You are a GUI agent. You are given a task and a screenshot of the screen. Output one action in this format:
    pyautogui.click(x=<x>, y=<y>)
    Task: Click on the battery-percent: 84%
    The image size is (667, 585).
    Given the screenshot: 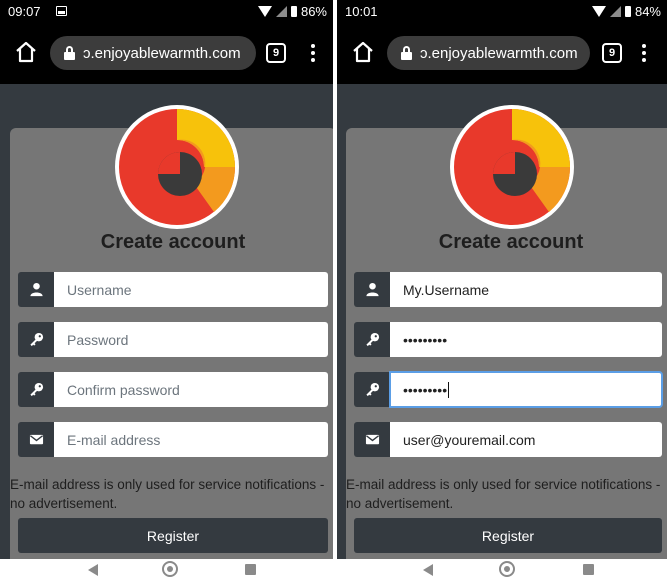 What is the action you would take?
    pyautogui.click(x=647, y=11)
    